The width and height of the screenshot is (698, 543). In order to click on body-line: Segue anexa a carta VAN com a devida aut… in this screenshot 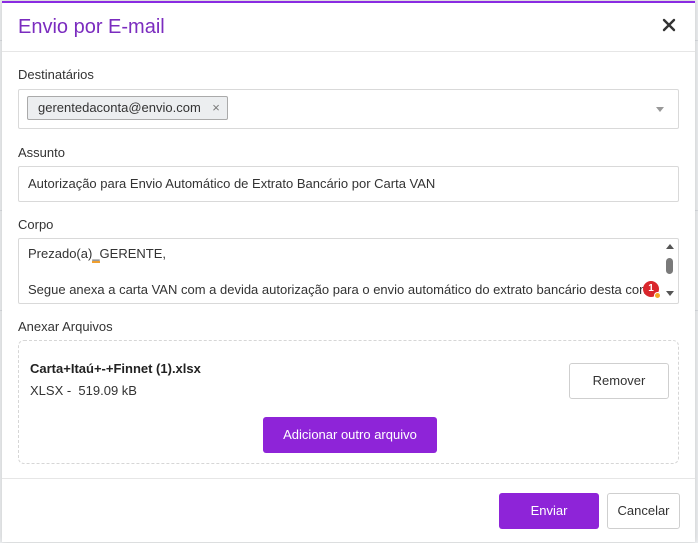, I will do `click(344, 289)`.